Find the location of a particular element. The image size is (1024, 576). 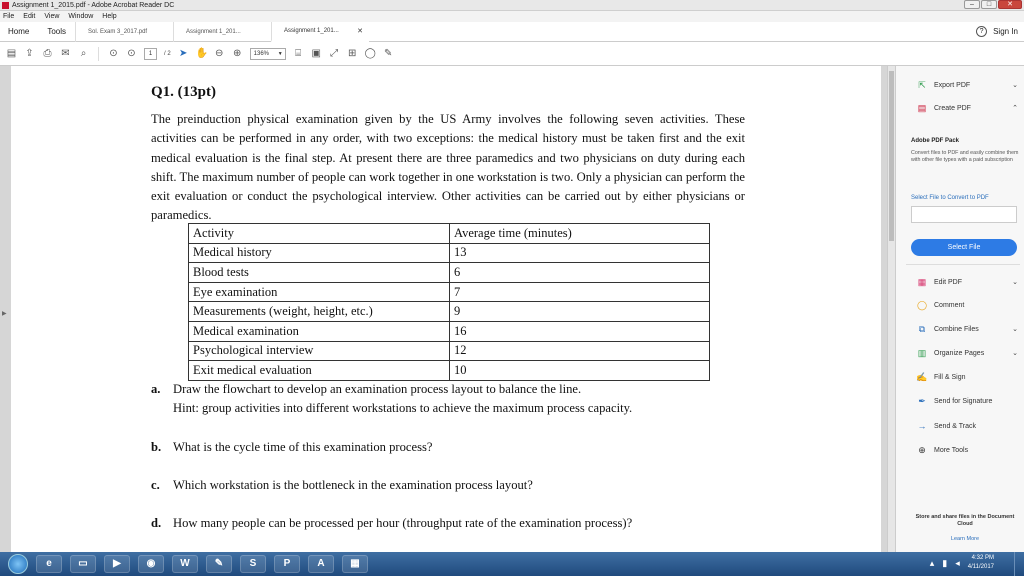

tool-item-comment: ◯ Comment is located at coordinates (967, 305).